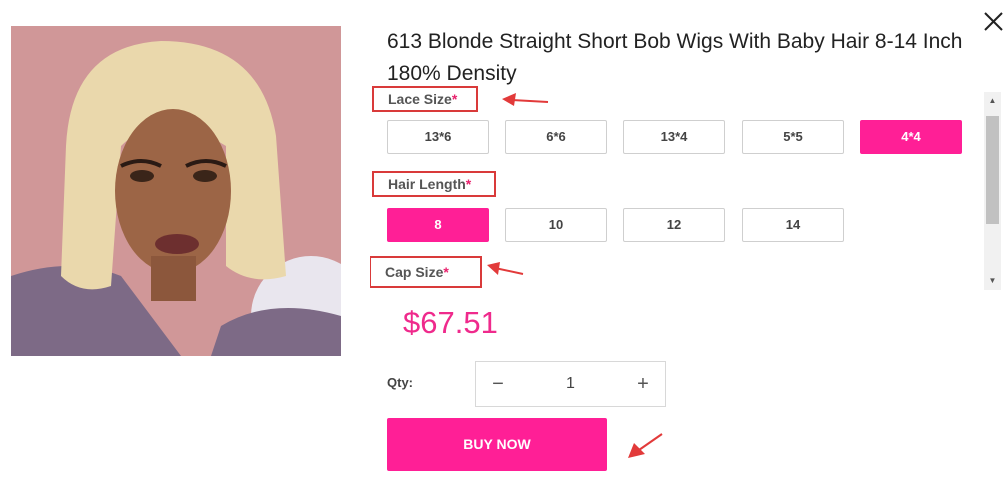 This screenshot has width=1004, height=493. Describe the element at coordinates (414, 272) in the screenshot. I see `cap-size-label-text: Cap Size` at that location.